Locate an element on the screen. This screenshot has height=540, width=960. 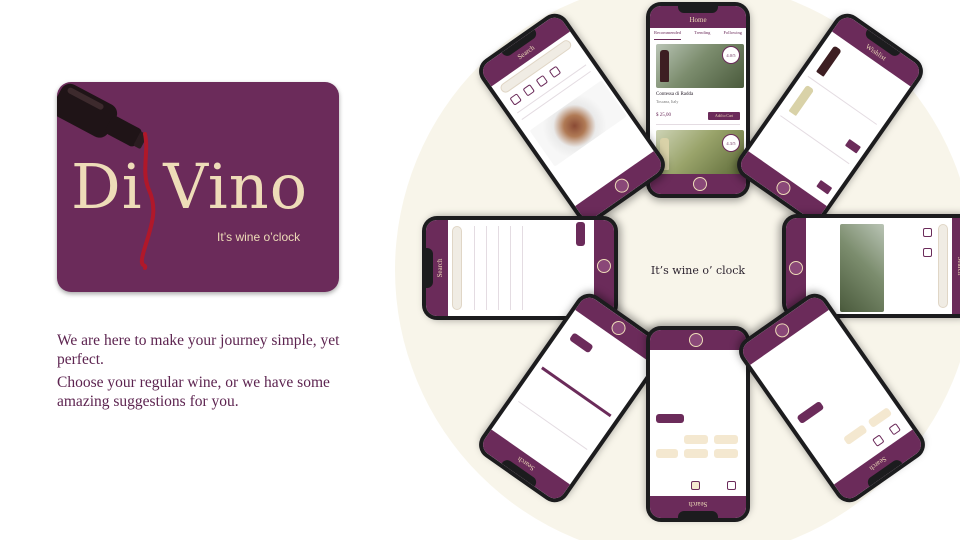
bottom-nav is located at coordinates (698, 184).